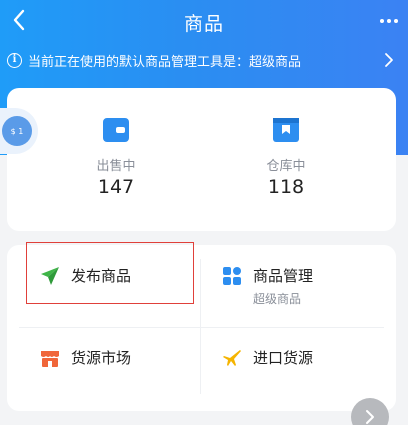 The width and height of the screenshot is (408, 425). What do you see at coordinates (116, 166) in the screenshot?
I see `stat-label: 出售中` at bounding box center [116, 166].